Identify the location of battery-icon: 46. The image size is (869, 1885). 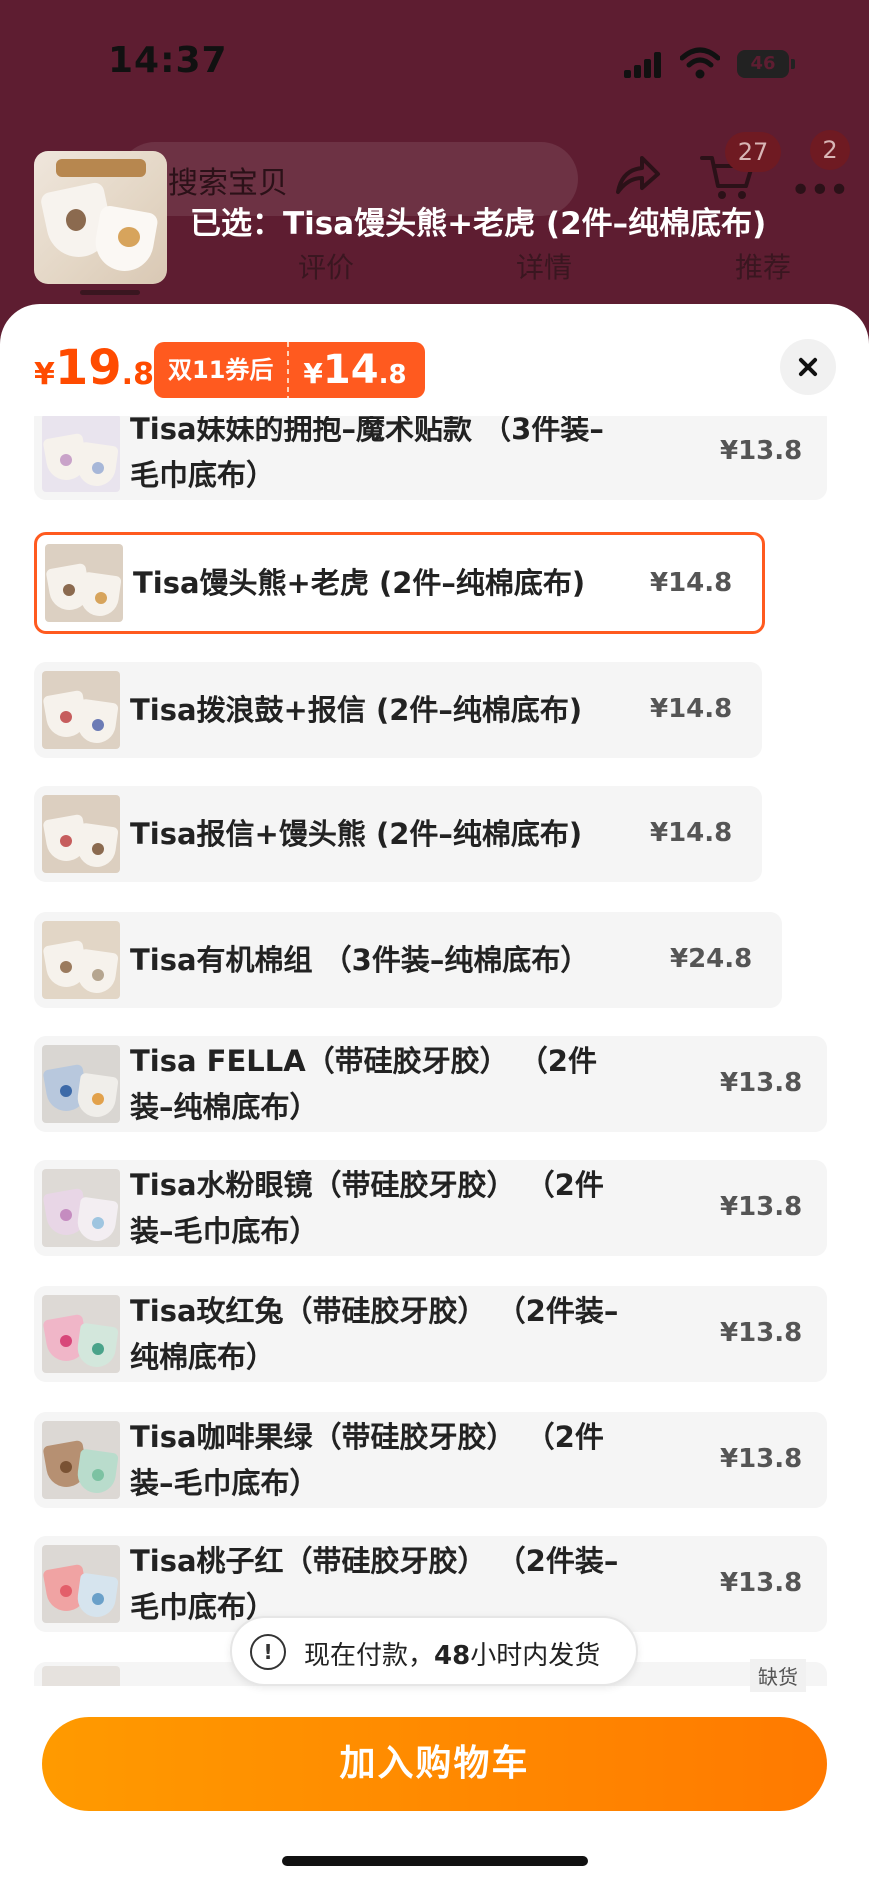
(766, 64).